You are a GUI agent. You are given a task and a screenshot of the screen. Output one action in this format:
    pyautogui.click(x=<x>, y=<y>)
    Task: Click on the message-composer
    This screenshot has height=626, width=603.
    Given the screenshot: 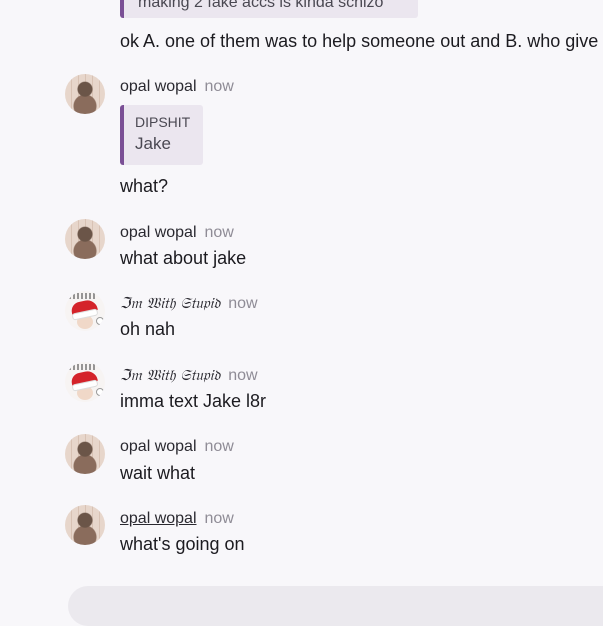 What is the action you would take?
    pyautogui.click(x=335, y=606)
    